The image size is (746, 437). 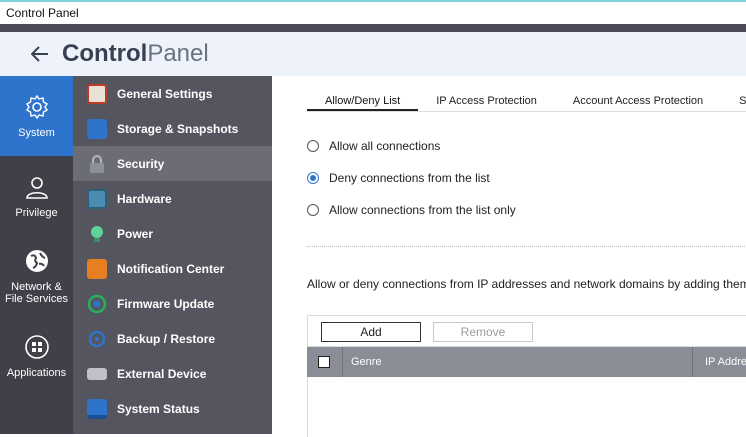 I want to click on tab-allow-deny-list: Allow/Deny List, so click(x=363, y=100).